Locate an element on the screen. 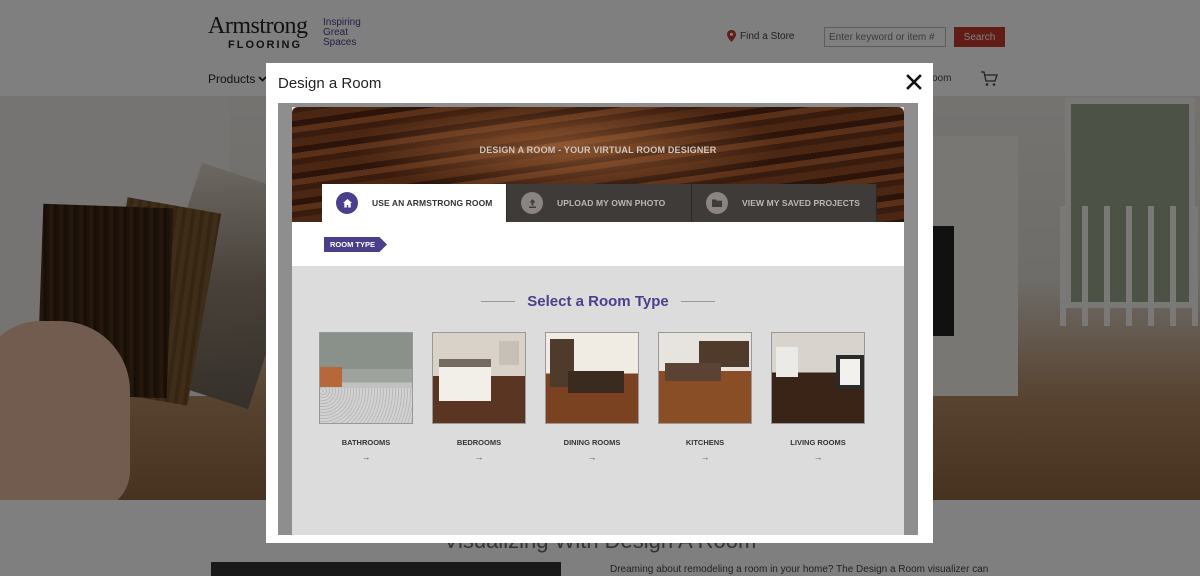  dining-room-thumbnail is located at coordinates (592, 378).